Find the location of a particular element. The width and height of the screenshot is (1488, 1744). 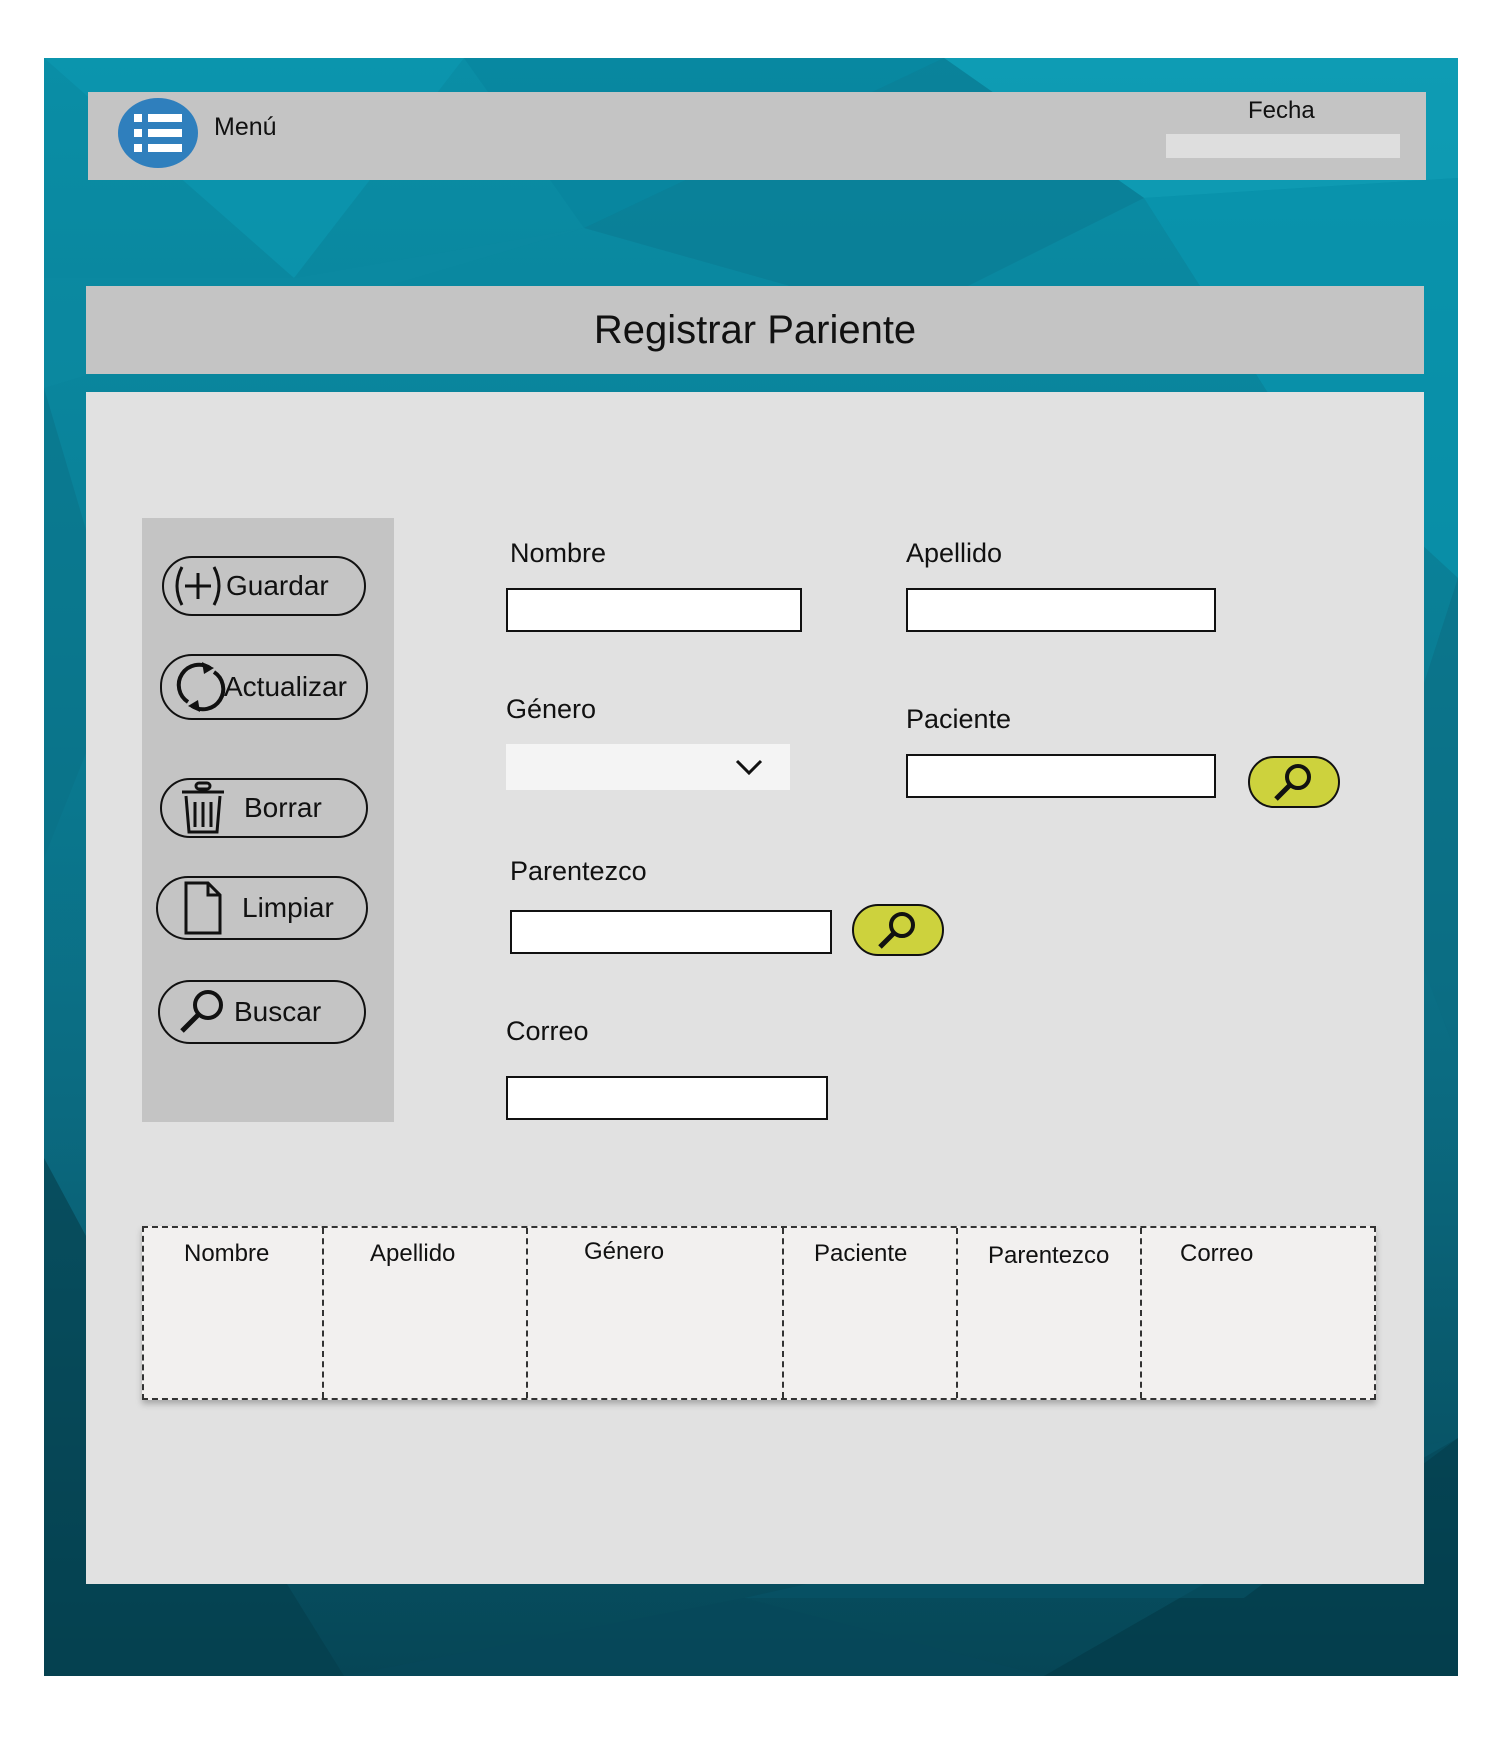

chevron-down-icon is located at coordinates (749, 767).